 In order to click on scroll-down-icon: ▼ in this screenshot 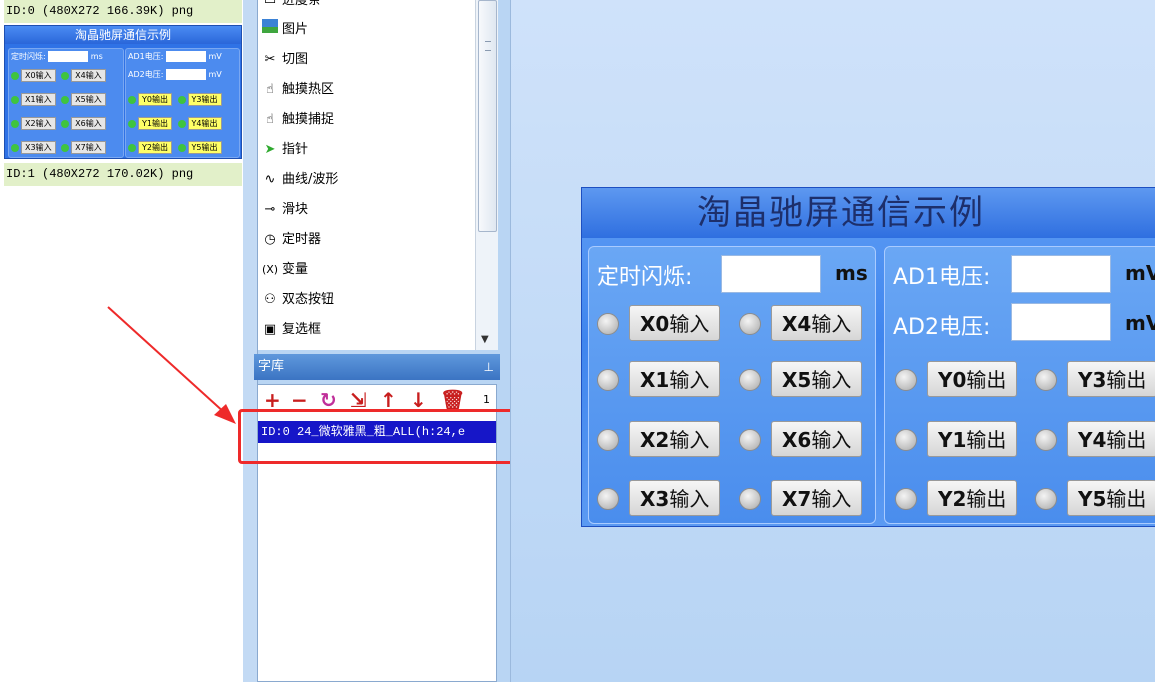, I will do `click(485, 339)`.